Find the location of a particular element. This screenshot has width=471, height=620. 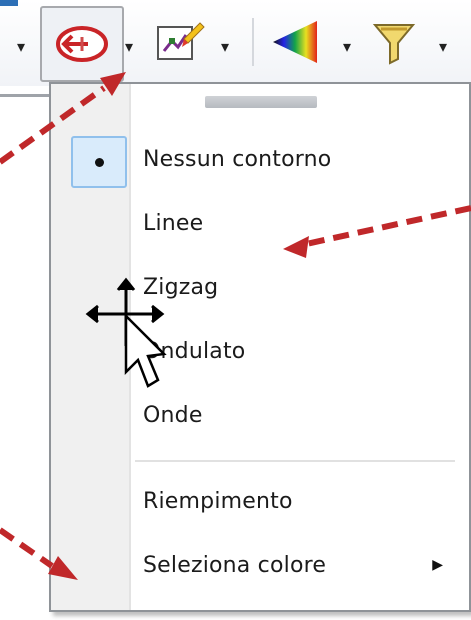

outline-style-button is located at coordinates (82, 44).